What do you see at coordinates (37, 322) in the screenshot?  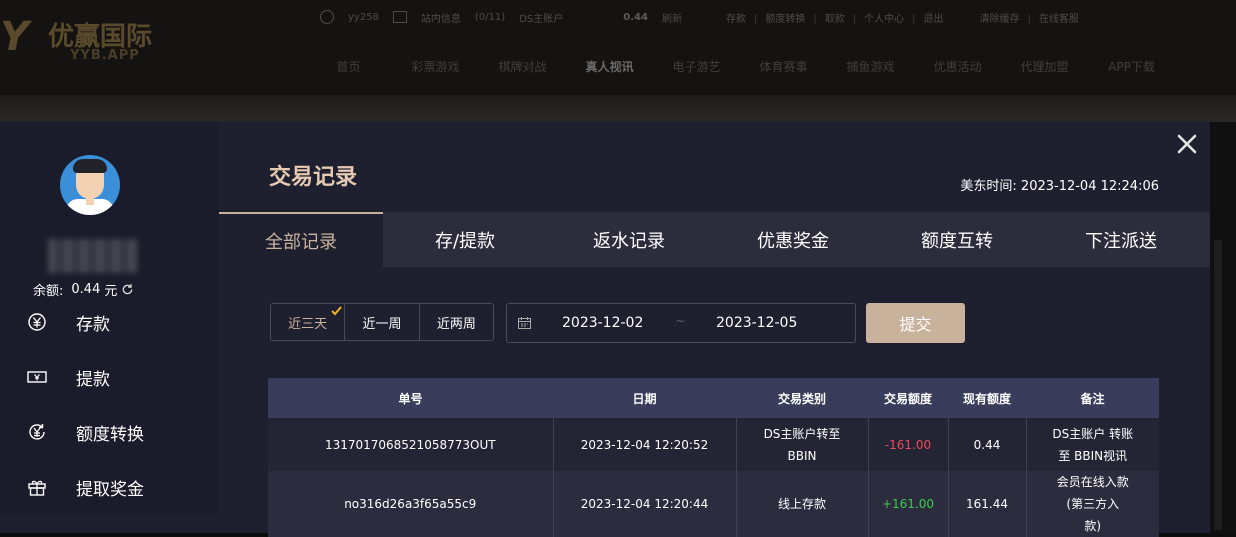 I see `yuan-coin-icon` at bounding box center [37, 322].